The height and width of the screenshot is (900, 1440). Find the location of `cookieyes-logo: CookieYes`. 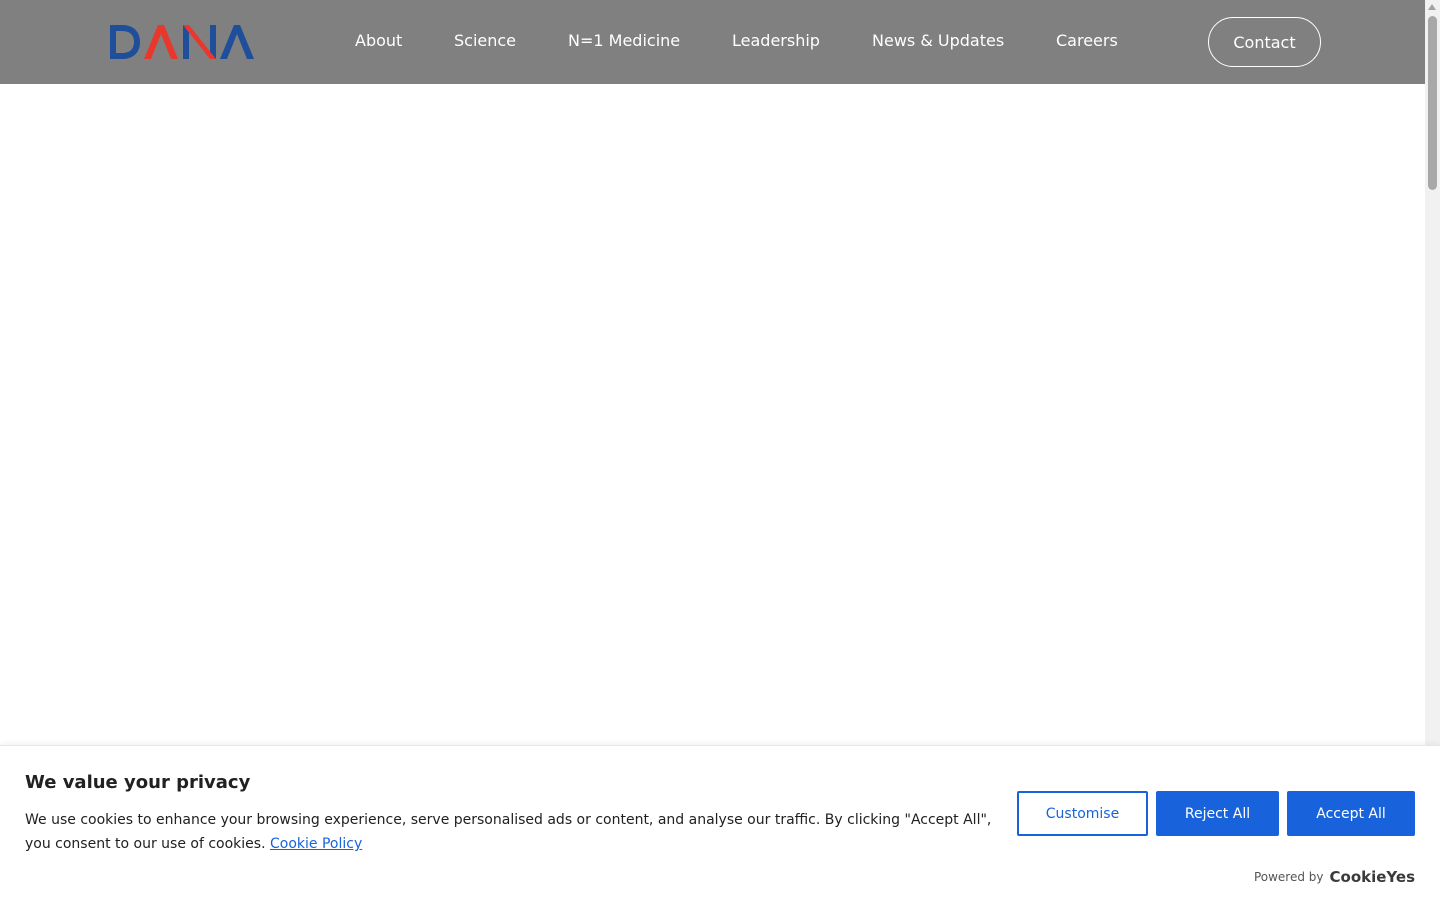

cookieyes-logo: CookieYes is located at coordinates (1373, 877).